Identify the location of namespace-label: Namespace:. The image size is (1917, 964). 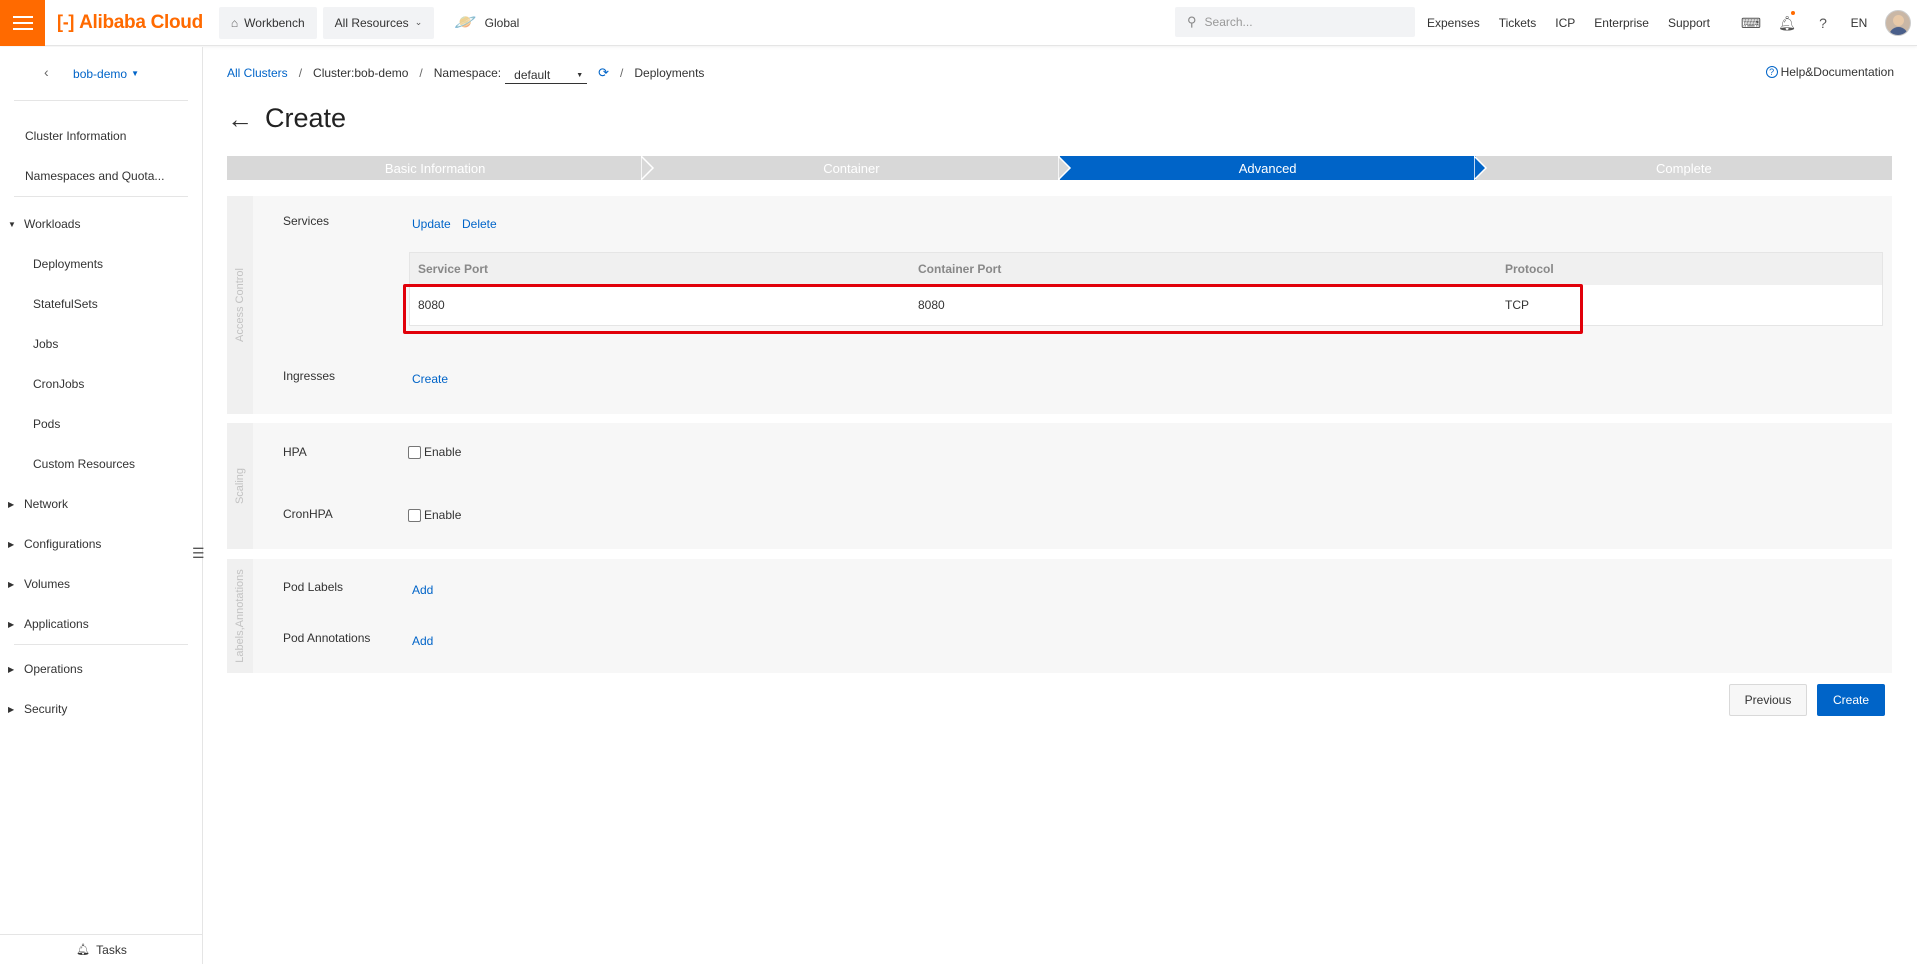
(467, 73).